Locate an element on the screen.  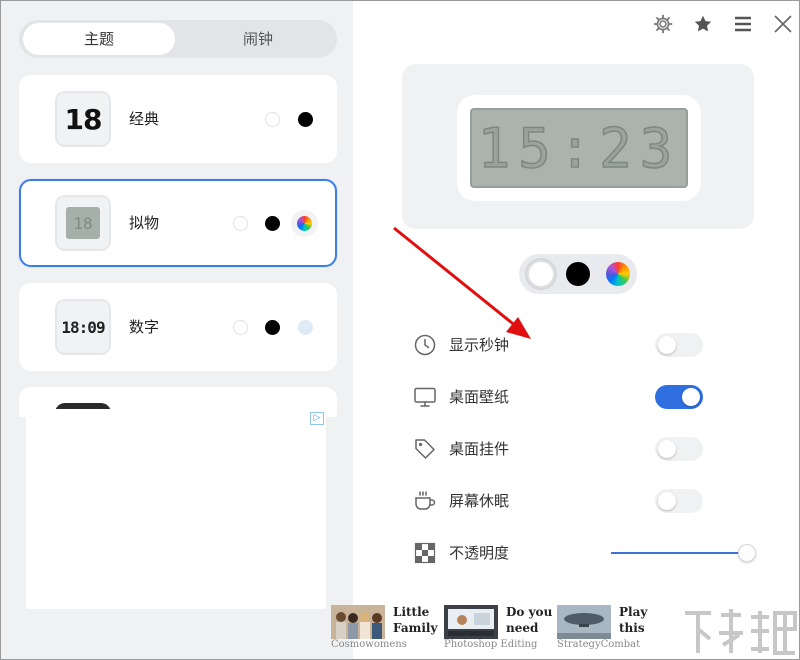
color-option-rainbow is located at coordinates (304, 223).